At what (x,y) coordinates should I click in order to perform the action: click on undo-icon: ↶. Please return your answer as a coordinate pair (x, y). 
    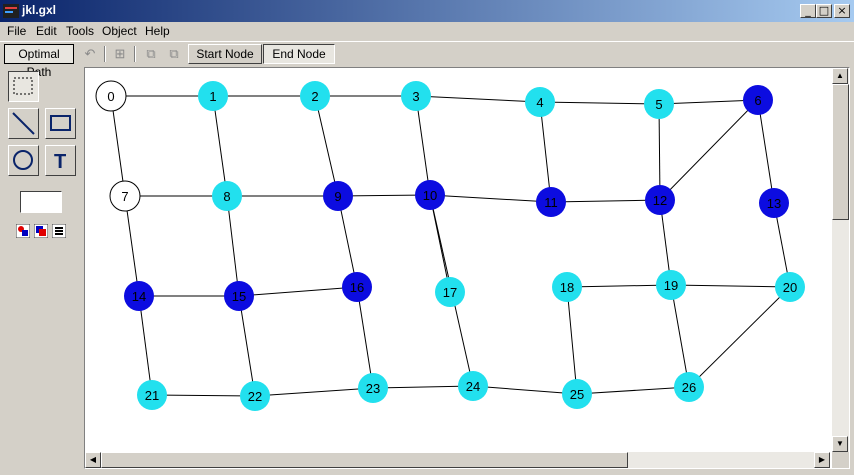
    Looking at the image, I should click on (90, 54).